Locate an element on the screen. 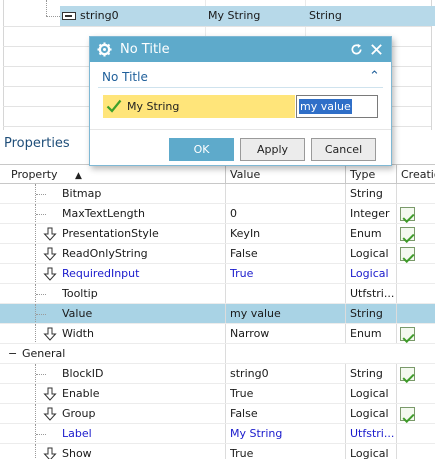 The image size is (435, 459). property-name: Enable is located at coordinates (81, 393).